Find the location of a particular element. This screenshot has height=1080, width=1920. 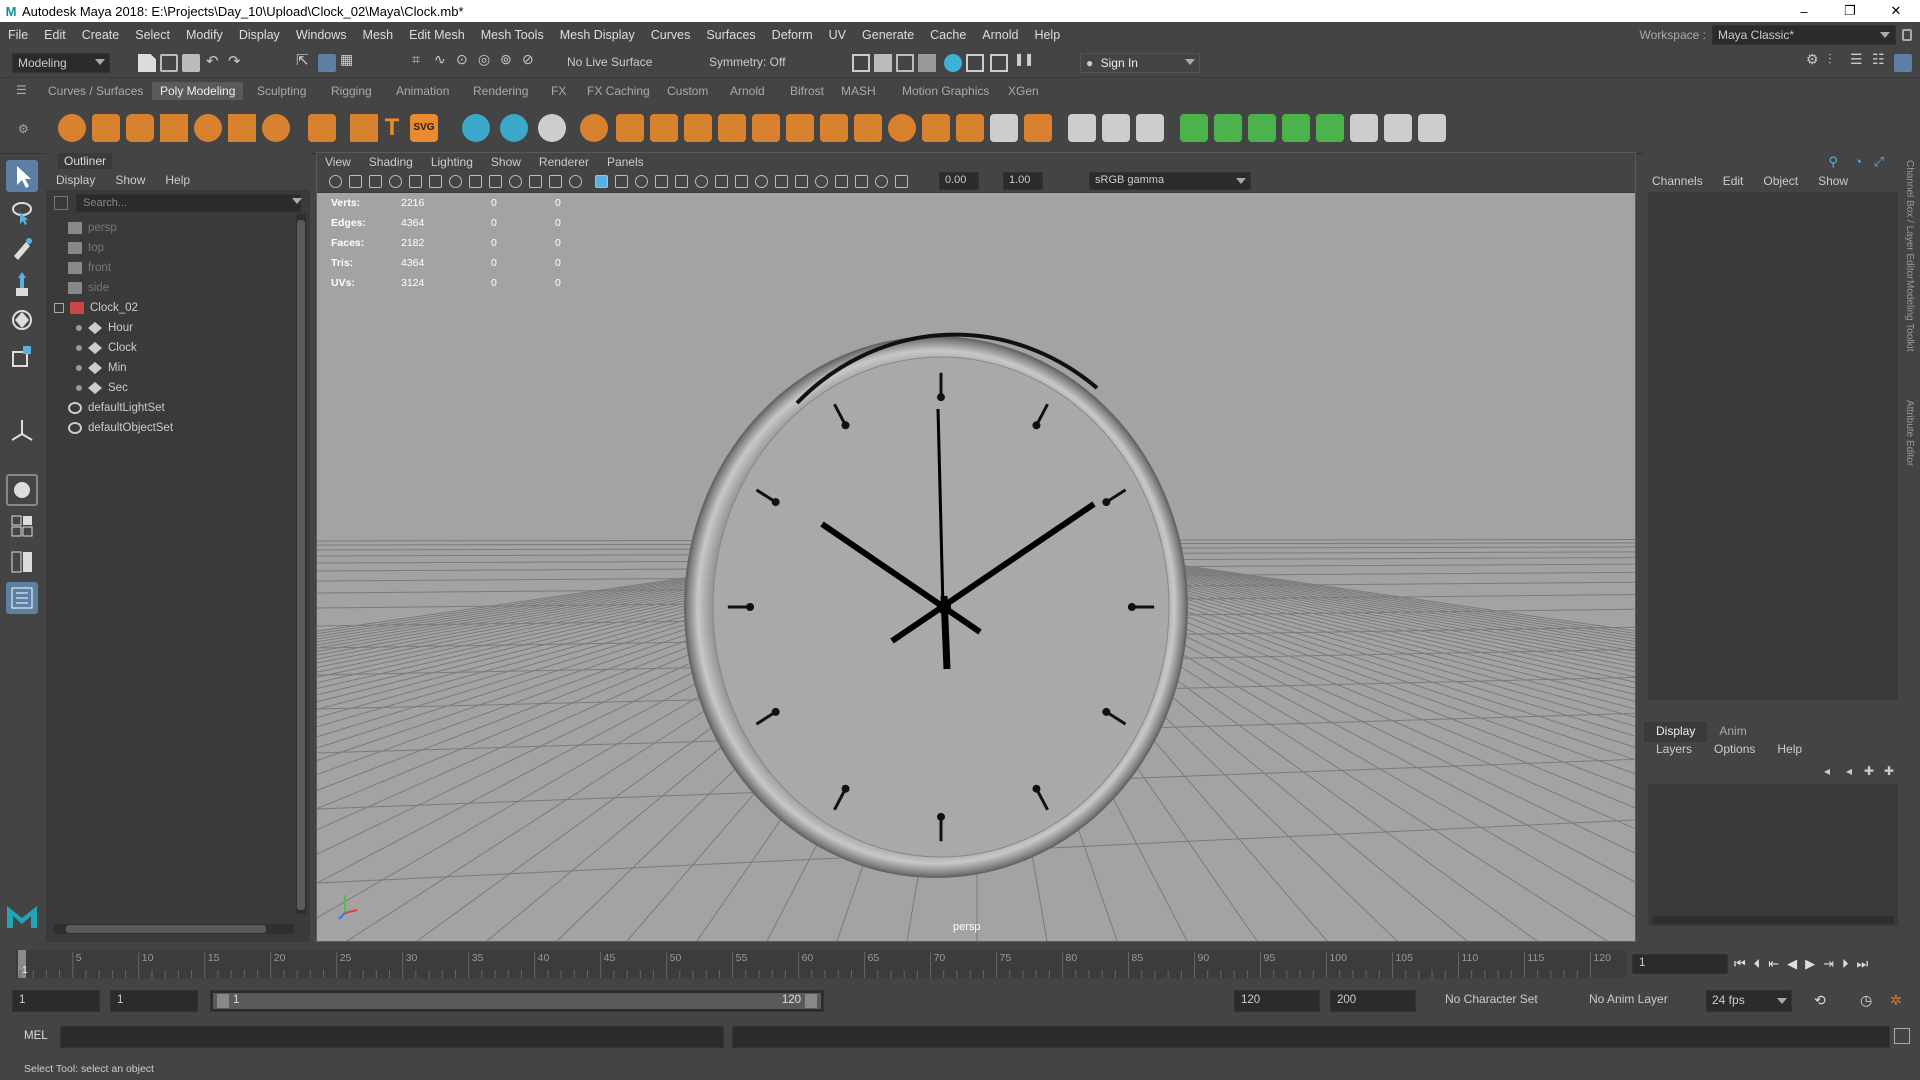

offset-loop-icon is located at coordinates (1150, 128).